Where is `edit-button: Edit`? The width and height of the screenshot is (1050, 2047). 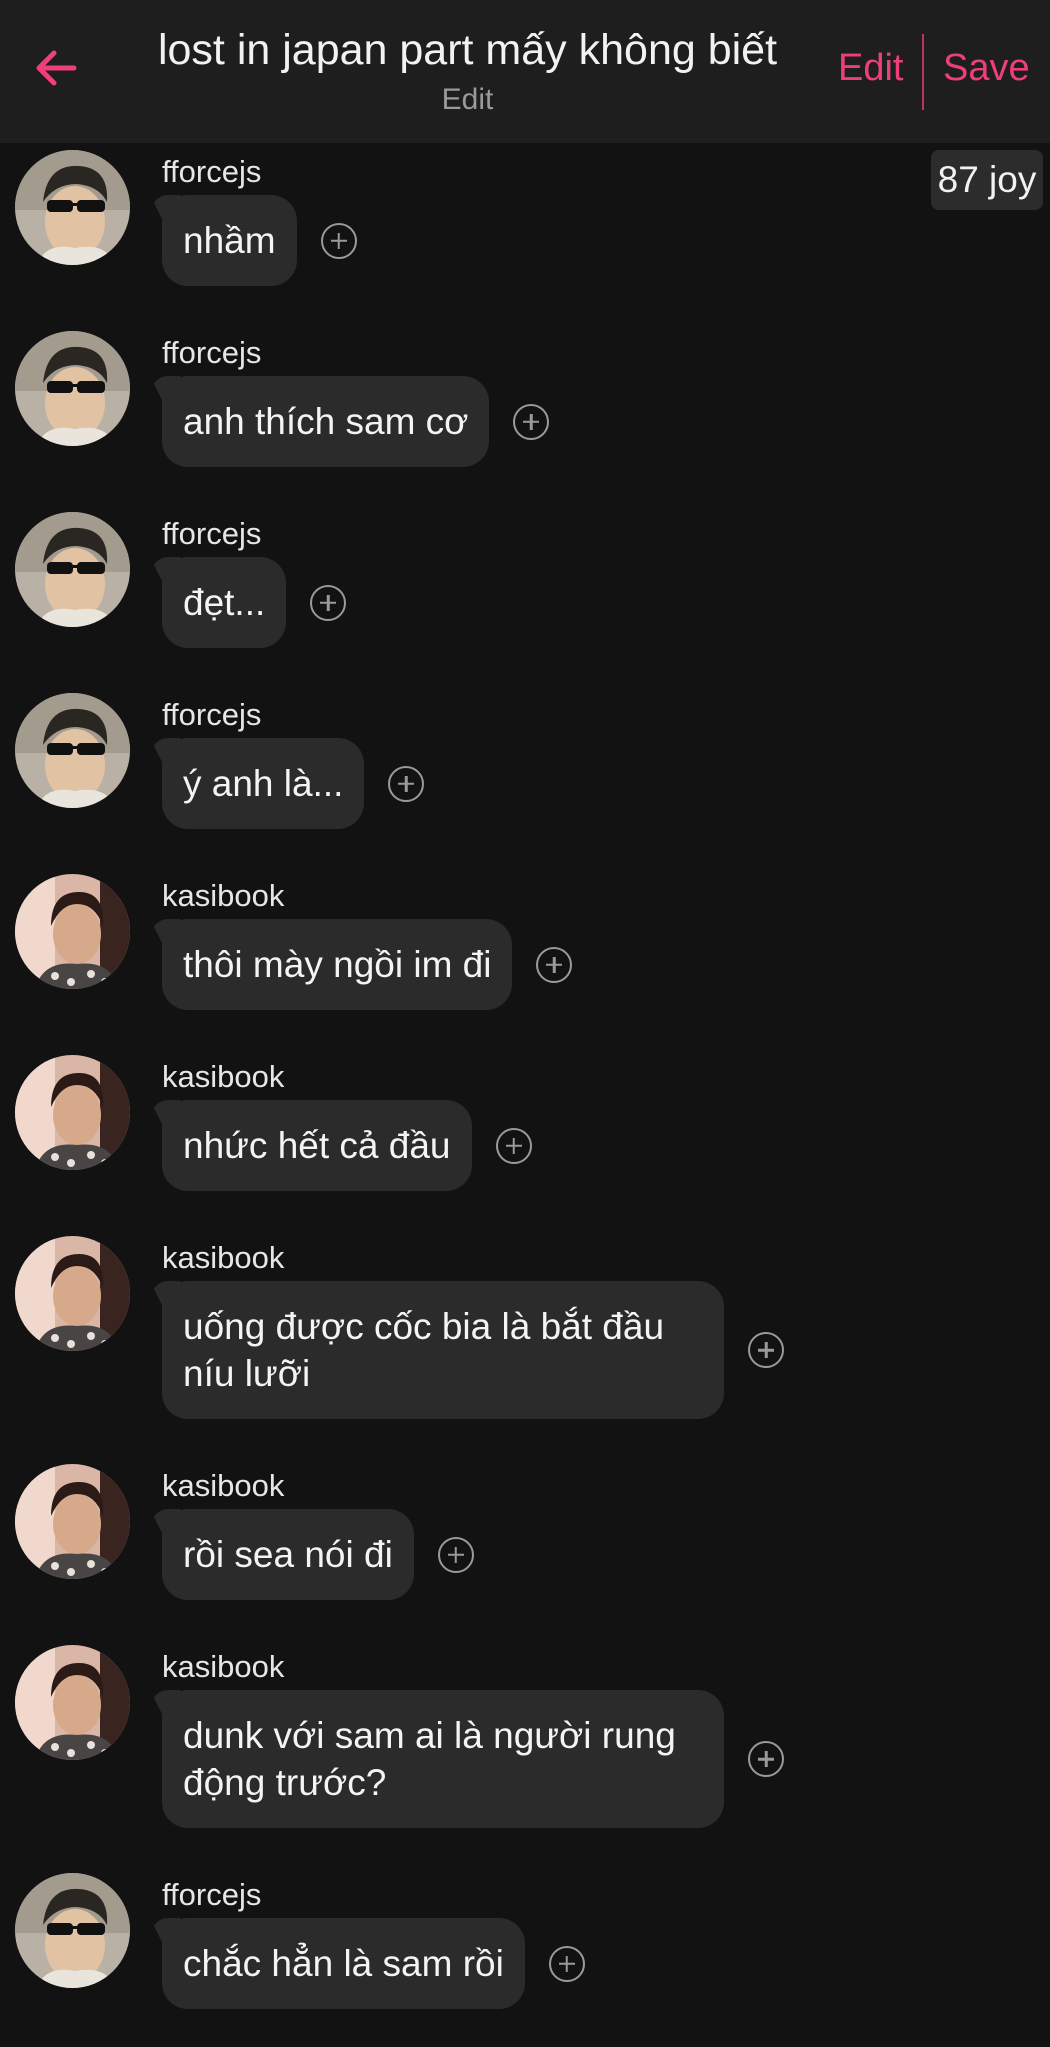
edit-button: Edit is located at coordinates (870, 68).